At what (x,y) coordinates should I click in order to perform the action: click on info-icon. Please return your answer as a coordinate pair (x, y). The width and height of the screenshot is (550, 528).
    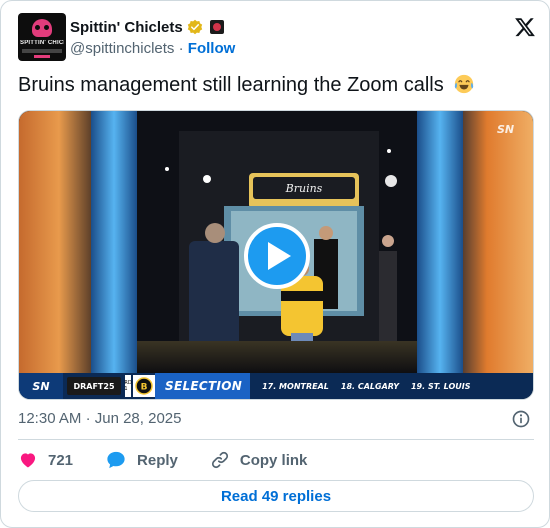
    Looking at the image, I should click on (521, 419).